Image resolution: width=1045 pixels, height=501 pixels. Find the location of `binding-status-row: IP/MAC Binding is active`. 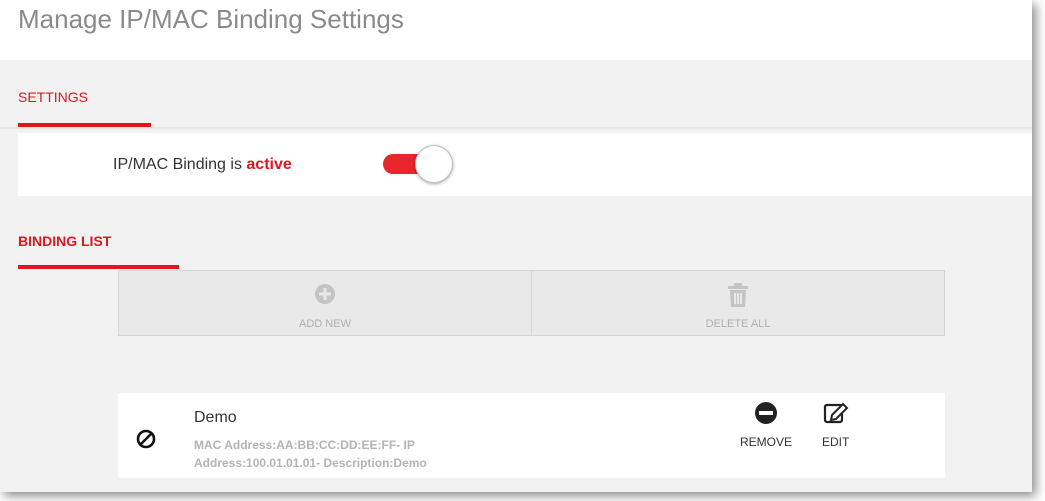

binding-status-row: IP/MAC Binding is active is located at coordinates (525, 164).